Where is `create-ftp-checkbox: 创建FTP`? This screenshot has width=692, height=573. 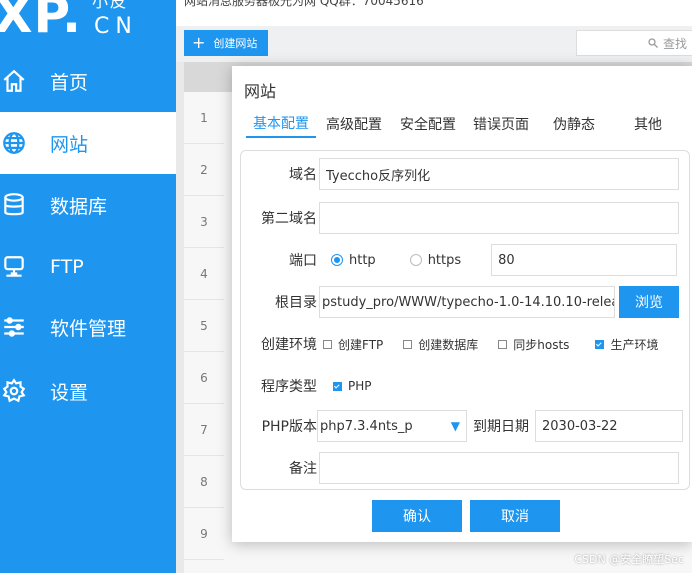
create-ftp-checkbox: 创建FTP is located at coordinates (353, 344).